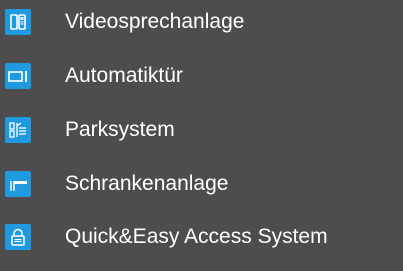  I want to click on automatic-door-icon, so click(18, 76).